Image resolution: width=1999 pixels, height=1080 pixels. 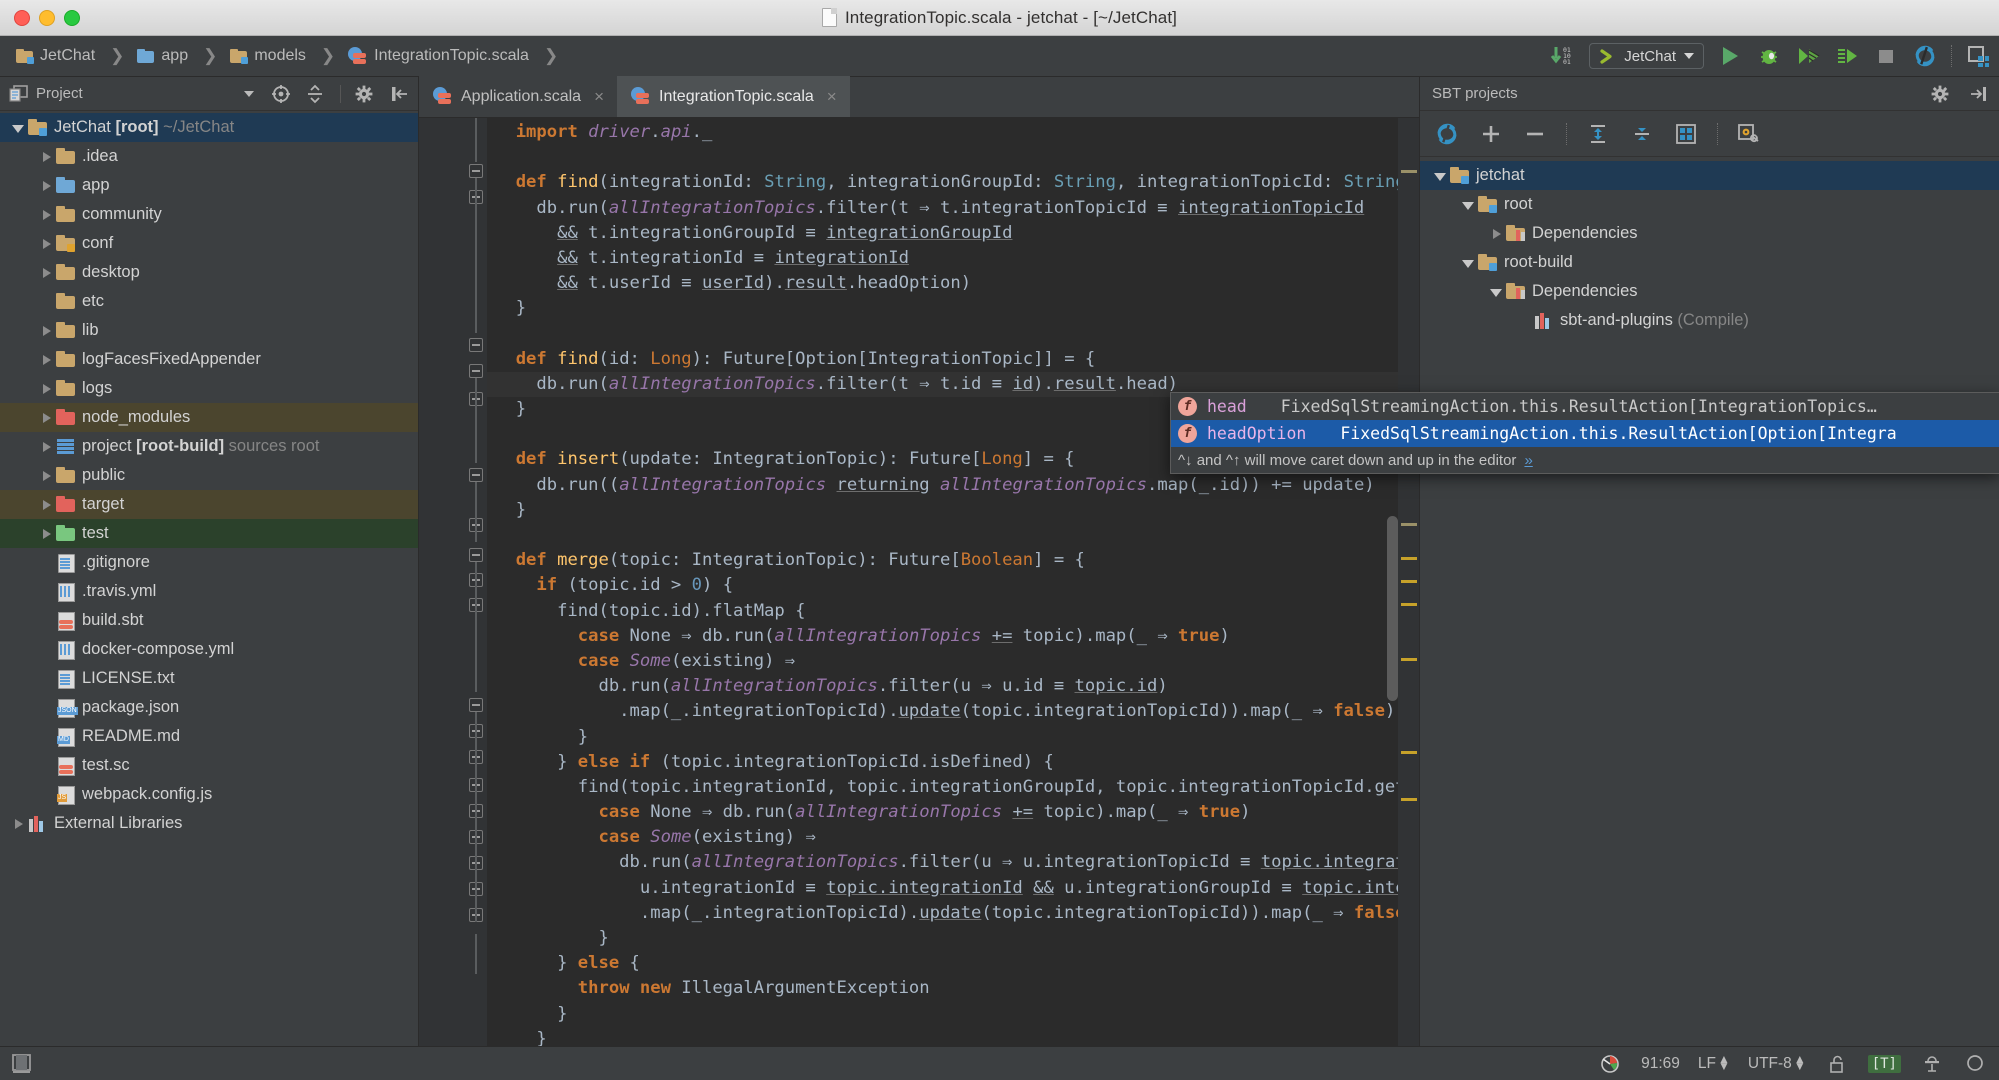 What do you see at coordinates (1884, 1063) in the screenshot?
I see `status-badge: [T]` at bounding box center [1884, 1063].